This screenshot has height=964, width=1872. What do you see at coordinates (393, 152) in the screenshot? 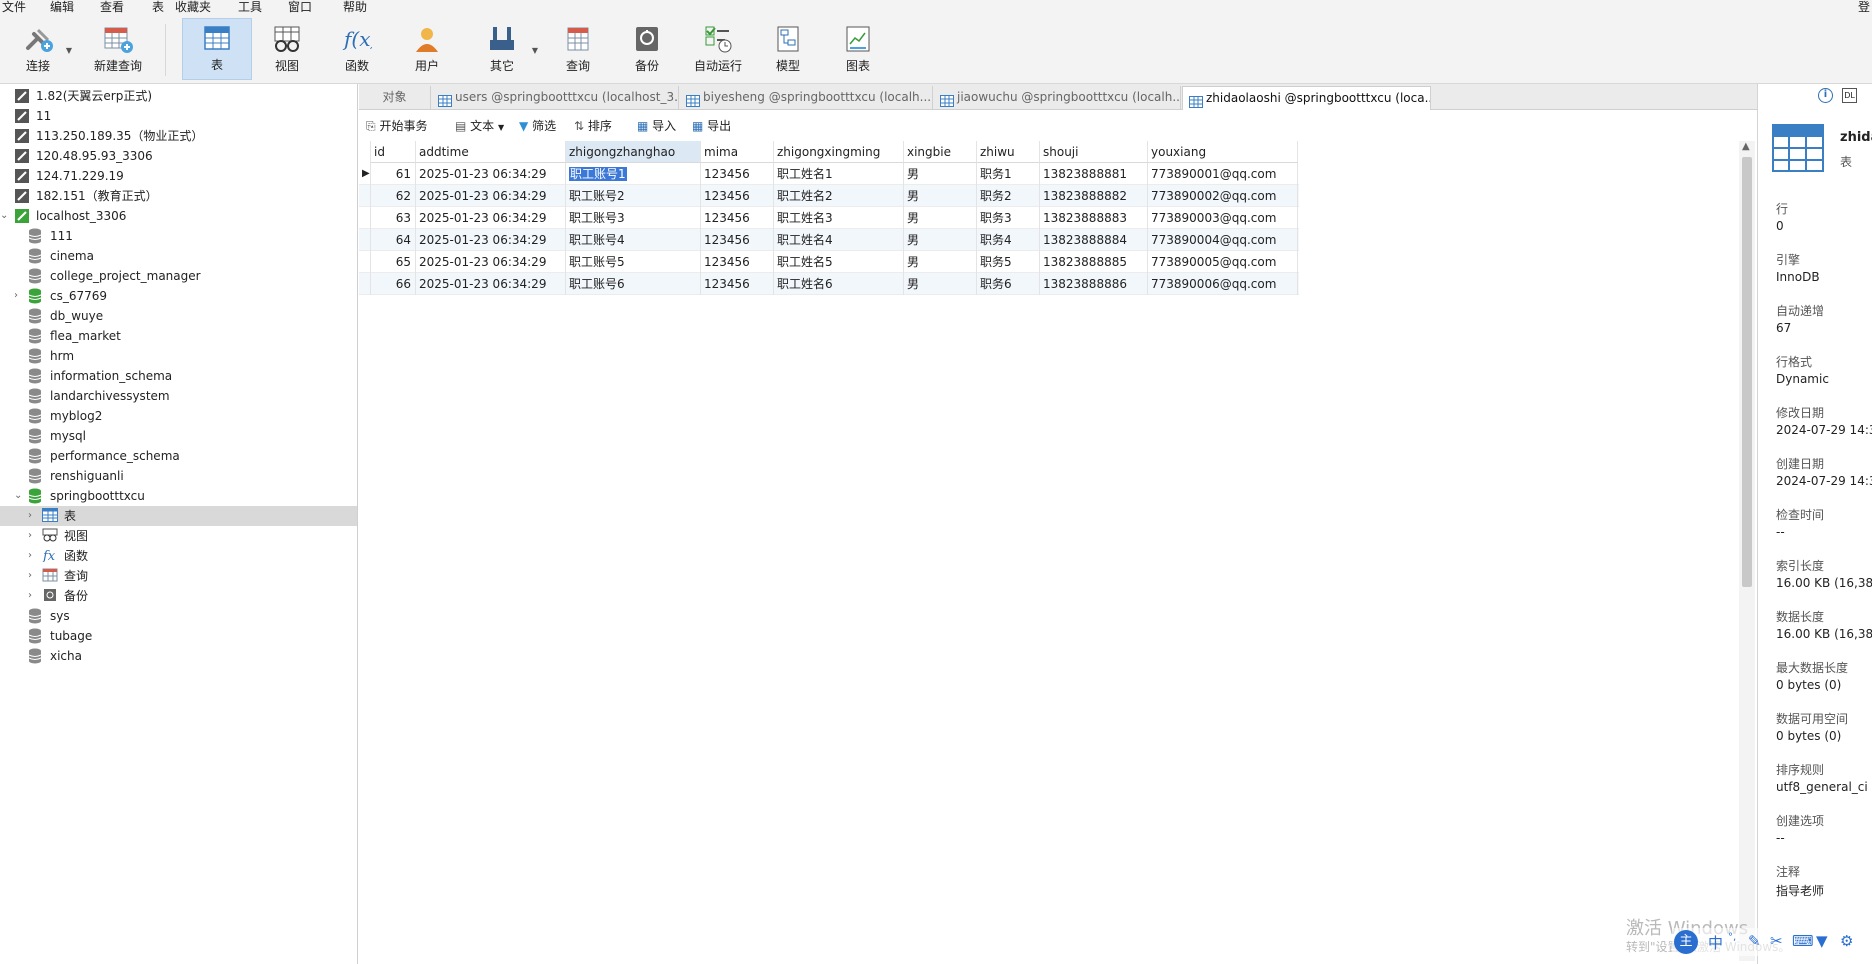
I see `column-header-id: id` at bounding box center [393, 152].